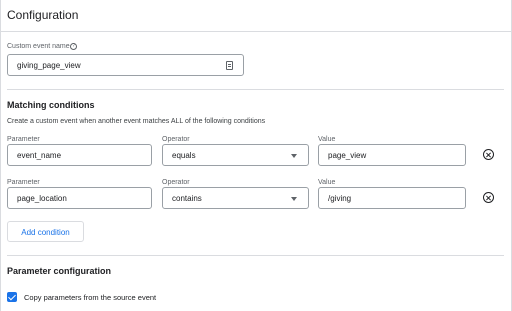 The height and width of the screenshot is (311, 512). What do you see at coordinates (125, 65) in the screenshot?
I see `custom-event-name-field: giving_page_view` at bounding box center [125, 65].